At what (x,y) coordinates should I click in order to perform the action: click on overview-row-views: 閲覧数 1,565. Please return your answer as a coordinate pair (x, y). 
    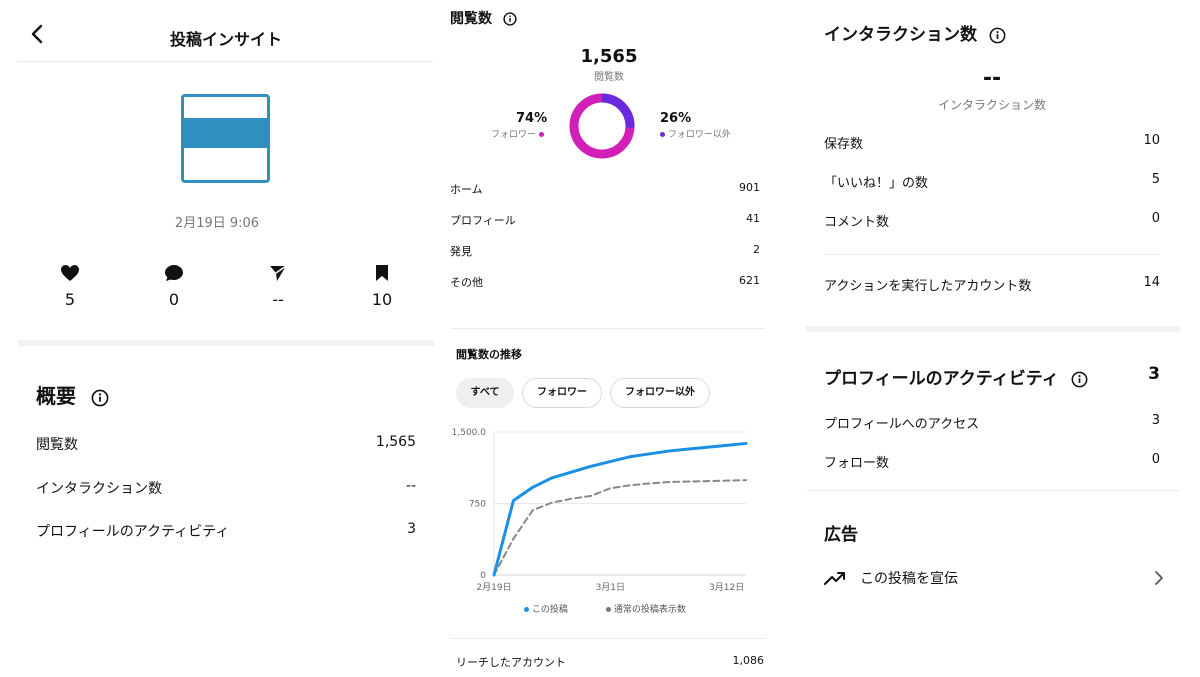
    Looking at the image, I should click on (226, 444).